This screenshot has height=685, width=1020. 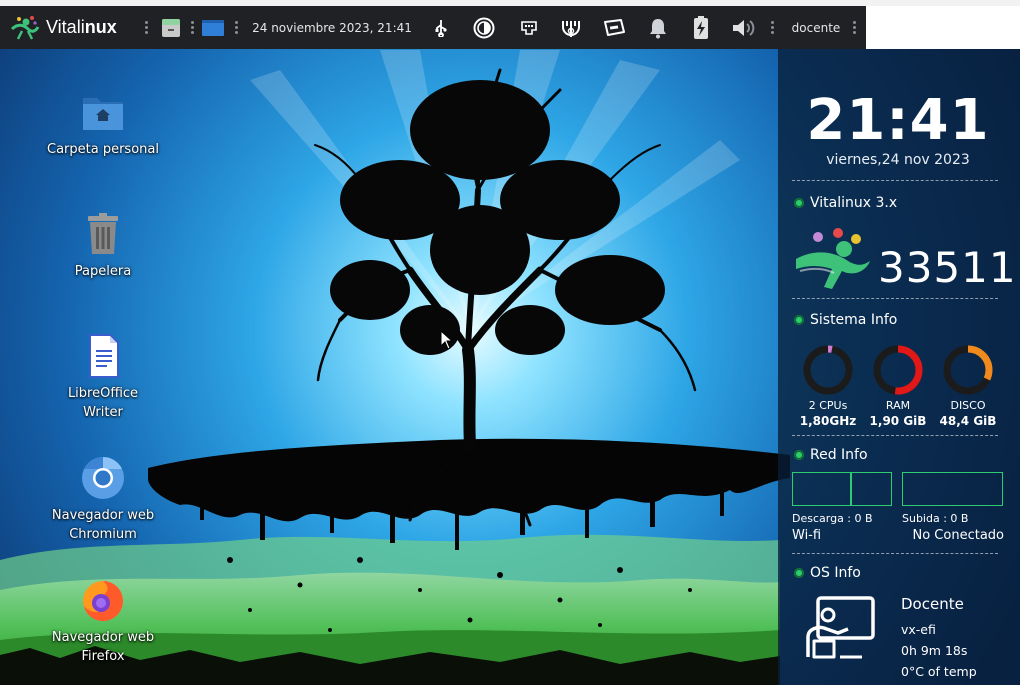 What do you see at coordinates (441, 27) in the screenshot?
I see `usb-icon` at bounding box center [441, 27].